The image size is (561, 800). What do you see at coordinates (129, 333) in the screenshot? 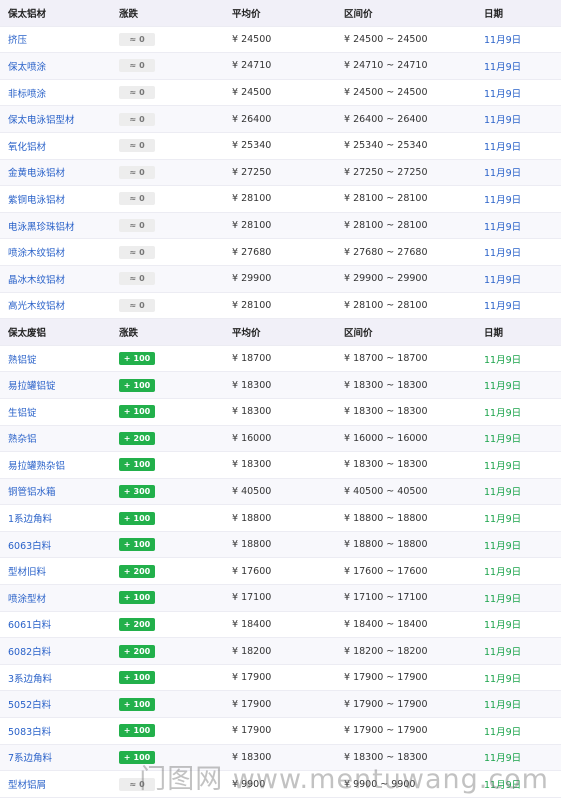
I see `header-change: 涨跌` at bounding box center [129, 333].